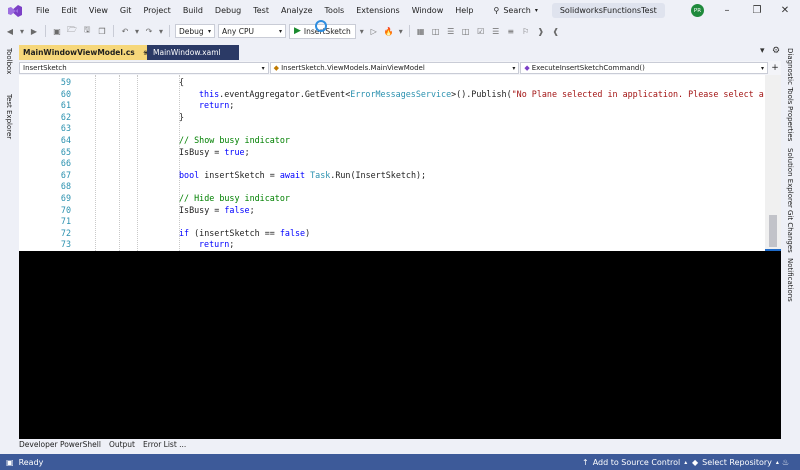 The width and height of the screenshot is (800, 470). I want to click on bookmark-prev-icon: ❰, so click(556, 31).